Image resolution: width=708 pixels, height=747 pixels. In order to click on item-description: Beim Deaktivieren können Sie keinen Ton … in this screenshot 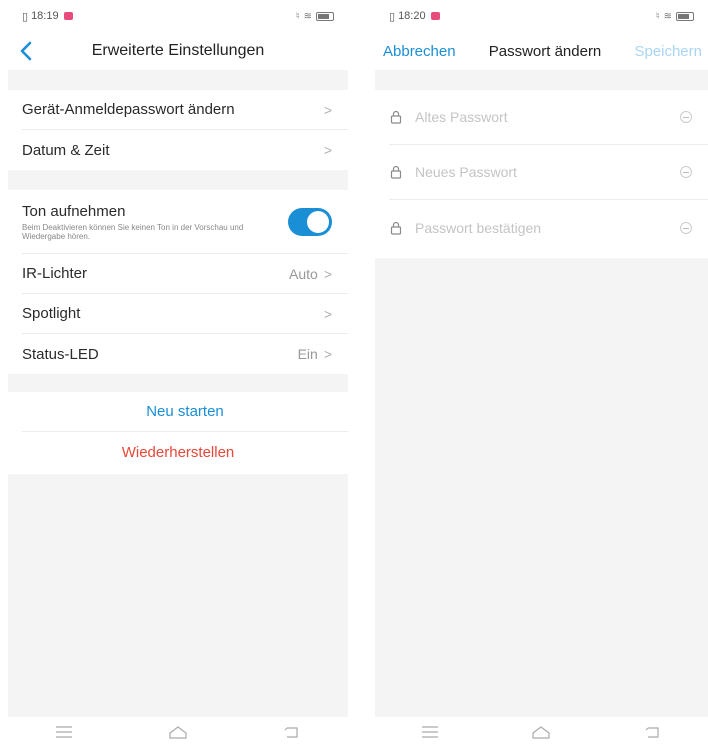, I will do `click(133, 231)`.